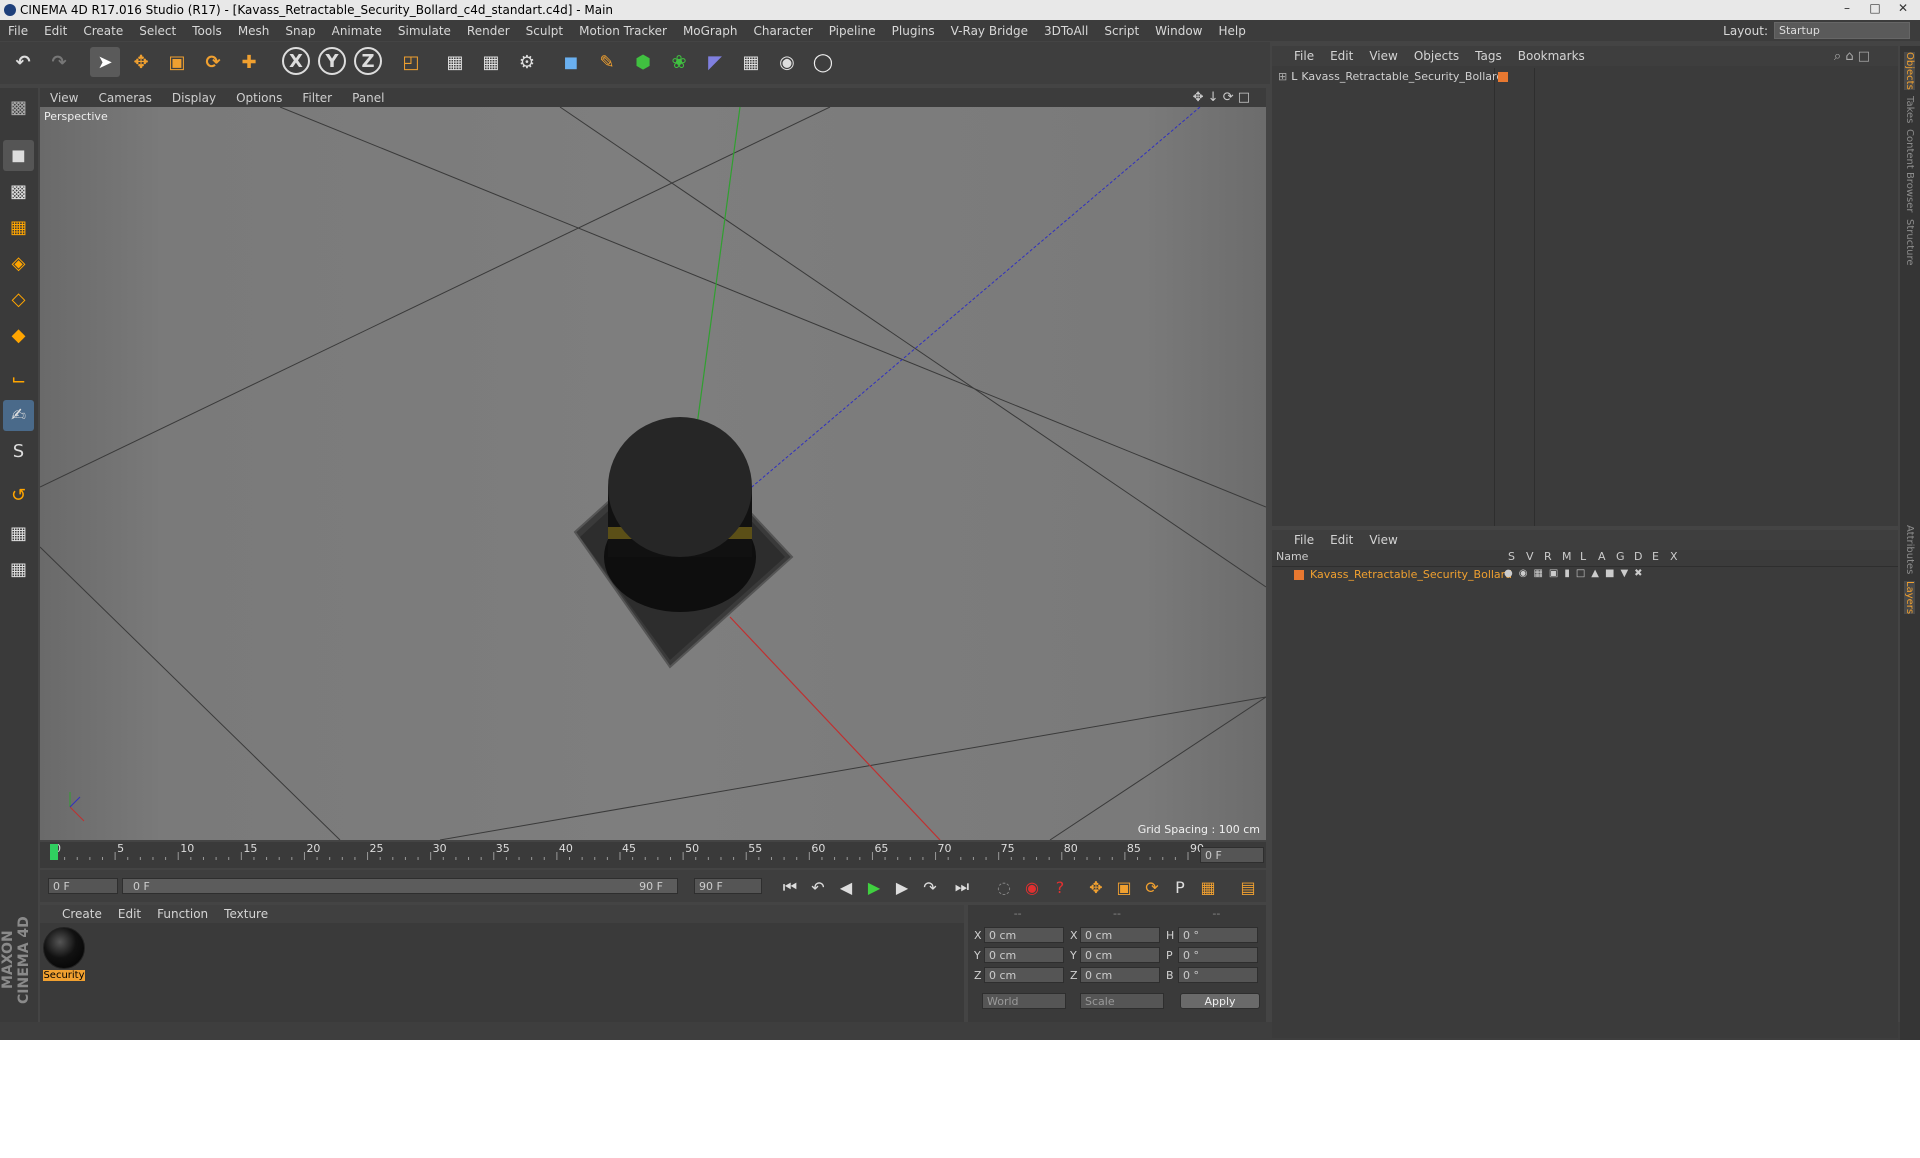  I want to click on light-icon: ◯, so click(823, 62).